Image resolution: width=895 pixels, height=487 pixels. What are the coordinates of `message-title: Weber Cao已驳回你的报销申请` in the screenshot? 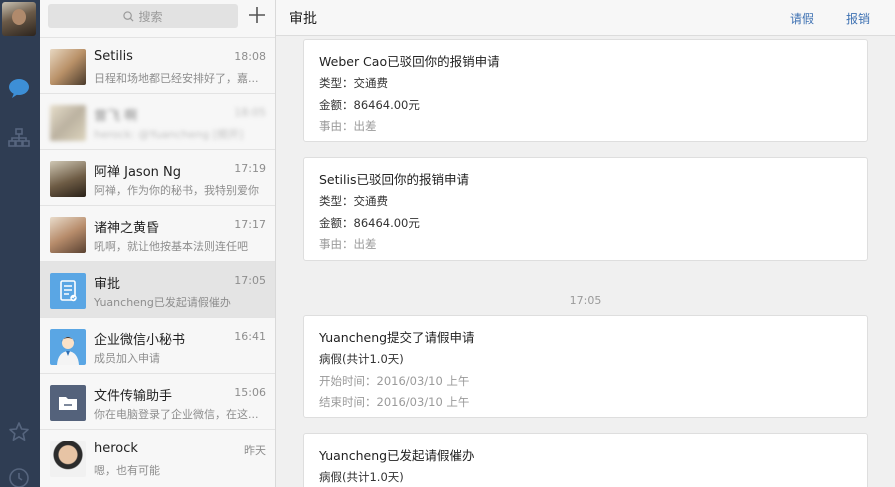 It's located at (409, 61).